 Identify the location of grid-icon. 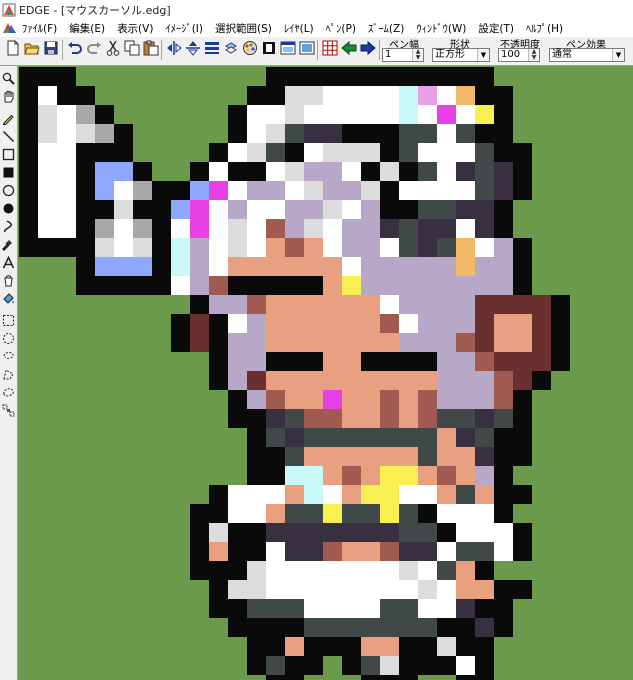
(330, 48).